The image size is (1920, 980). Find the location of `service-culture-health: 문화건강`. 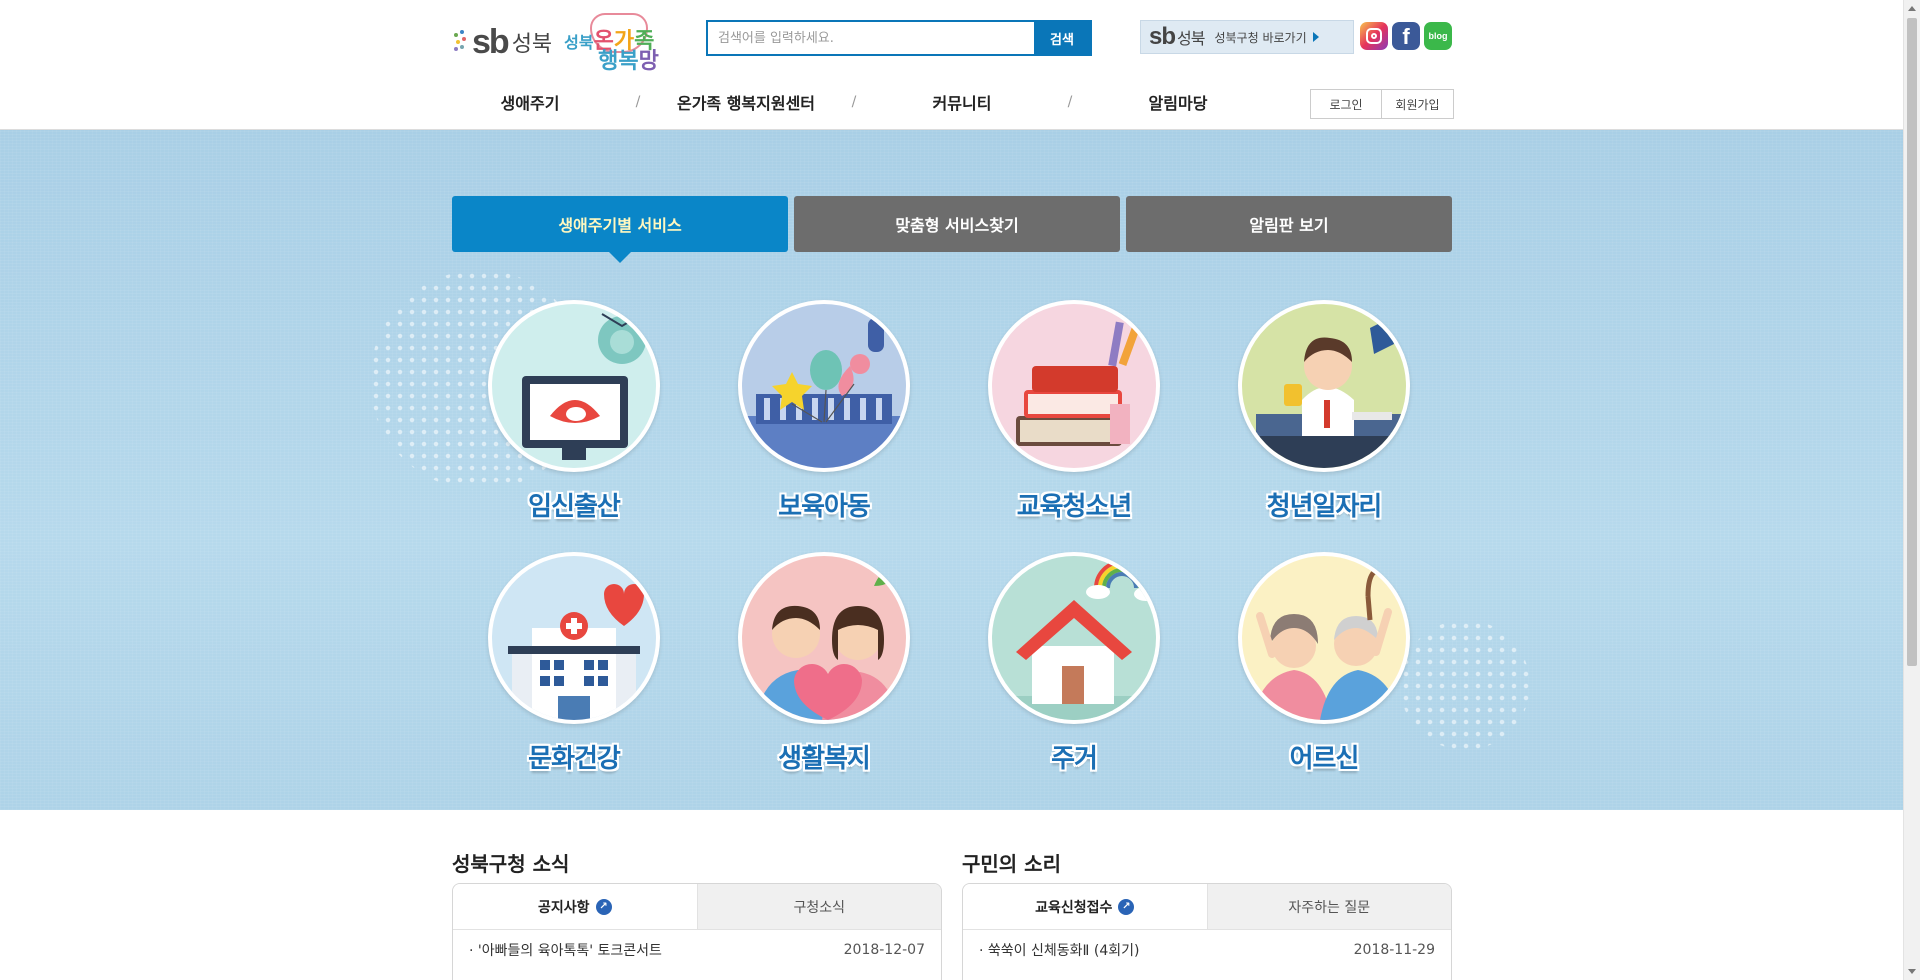

service-culture-health: 문화건강 is located at coordinates (574, 663).